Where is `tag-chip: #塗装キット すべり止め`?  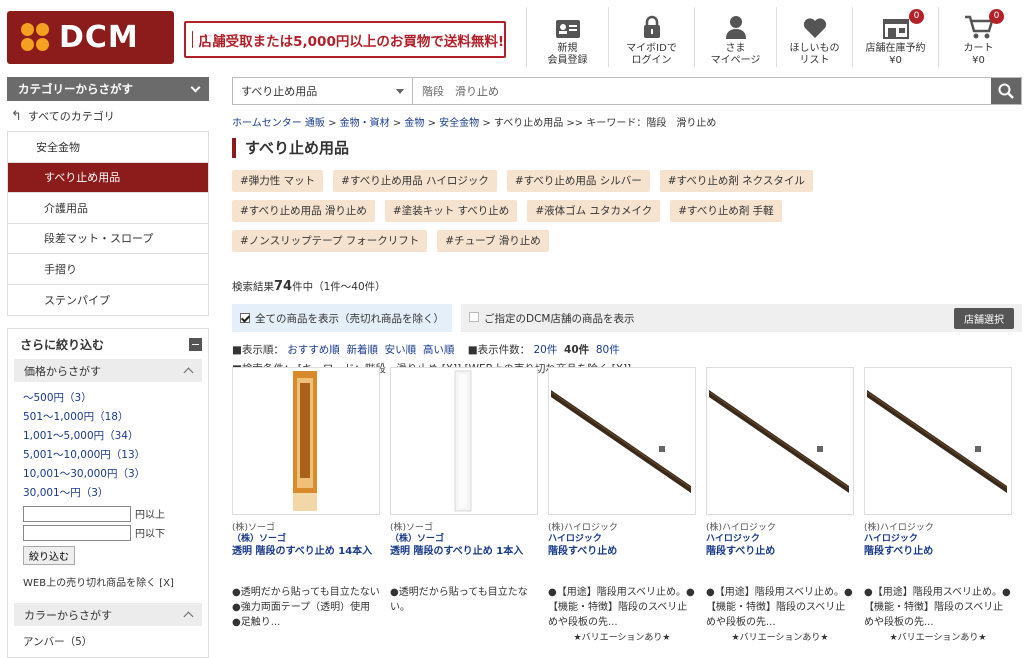
tag-chip: #塗装キット すべり止め is located at coordinates (451, 211).